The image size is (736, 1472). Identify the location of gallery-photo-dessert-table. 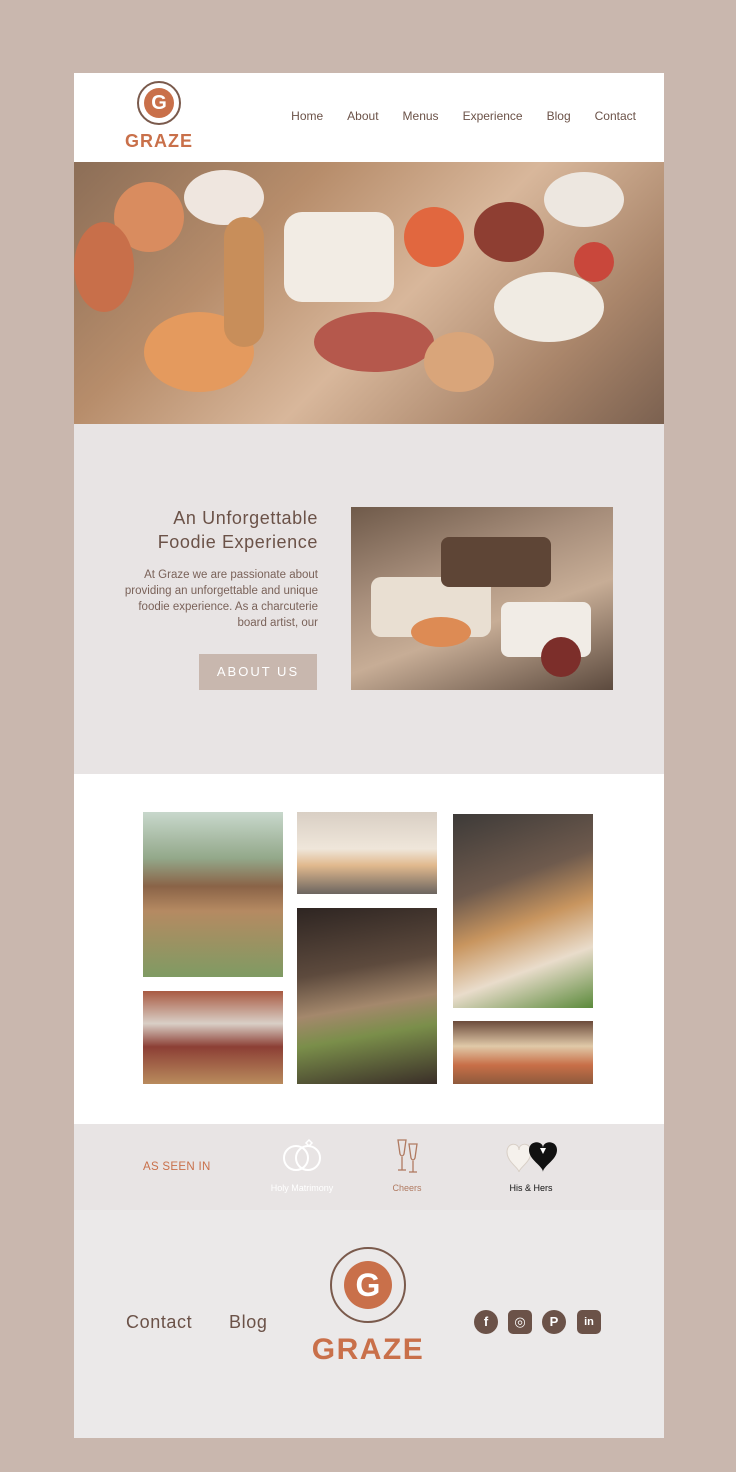
(213, 894).